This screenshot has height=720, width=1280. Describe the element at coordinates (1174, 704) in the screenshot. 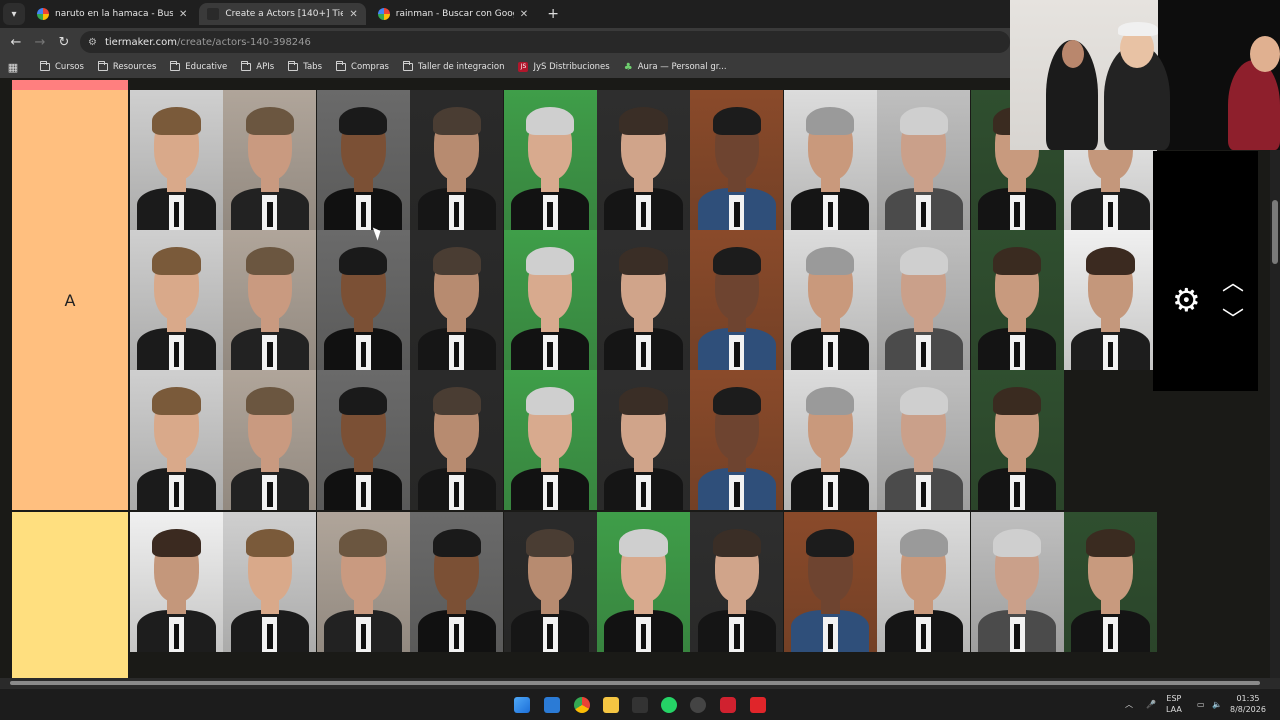

I see `language-indicator: ESP LAA` at that location.